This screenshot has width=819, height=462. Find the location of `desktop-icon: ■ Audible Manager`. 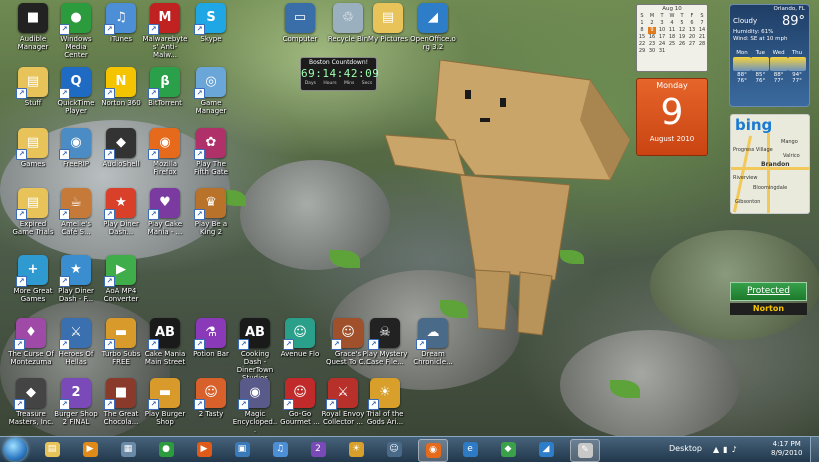

desktop-icon: ■ Audible Manager is located at coordinates (33, 27).